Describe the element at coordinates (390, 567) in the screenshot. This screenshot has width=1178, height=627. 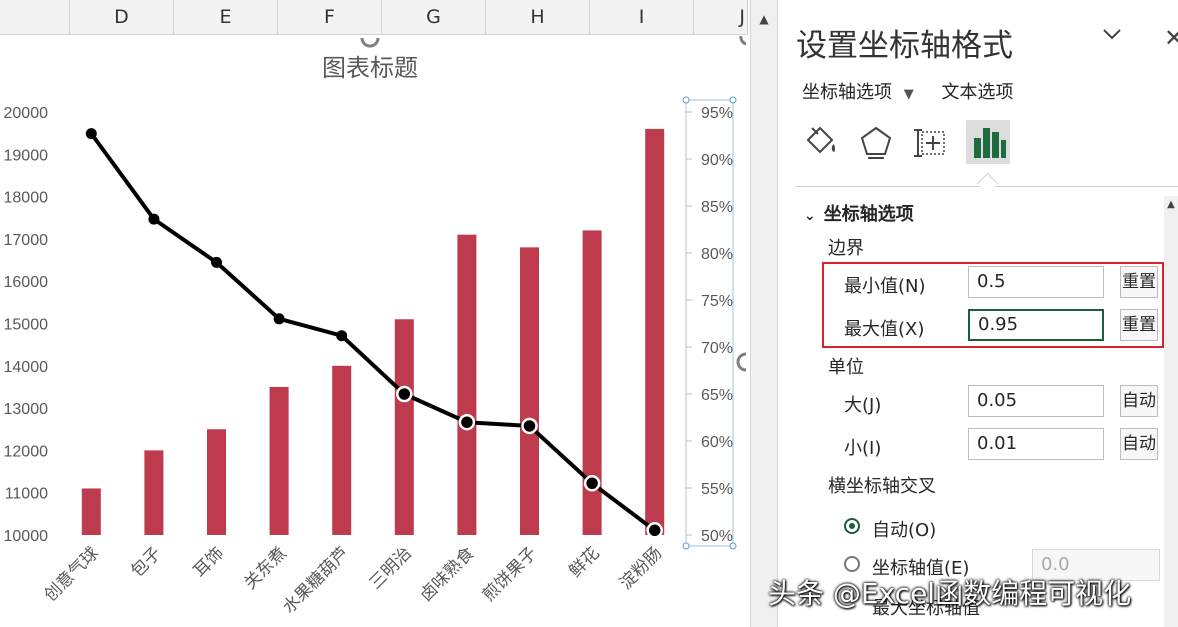
I see `x-tick-label: 三明治` at that location.